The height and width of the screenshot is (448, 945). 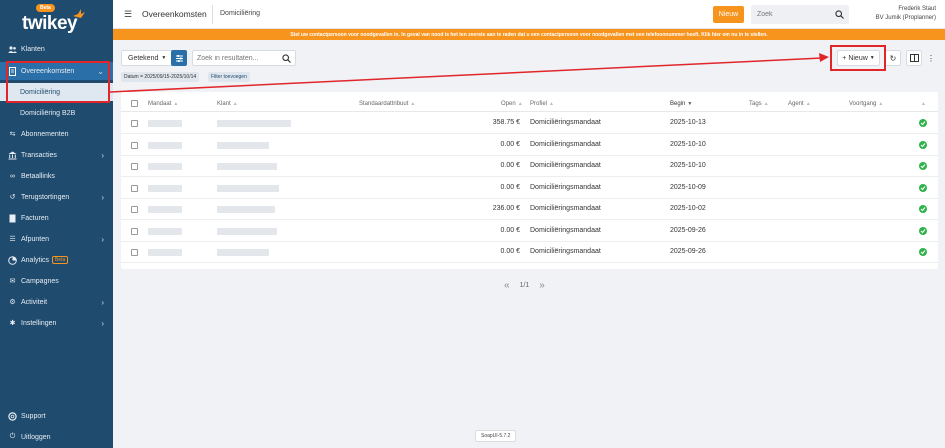 What do you see at coordinates (469, 73) in the screenshot?
I see `annotation-arrow` at bounding box center [469, 73].